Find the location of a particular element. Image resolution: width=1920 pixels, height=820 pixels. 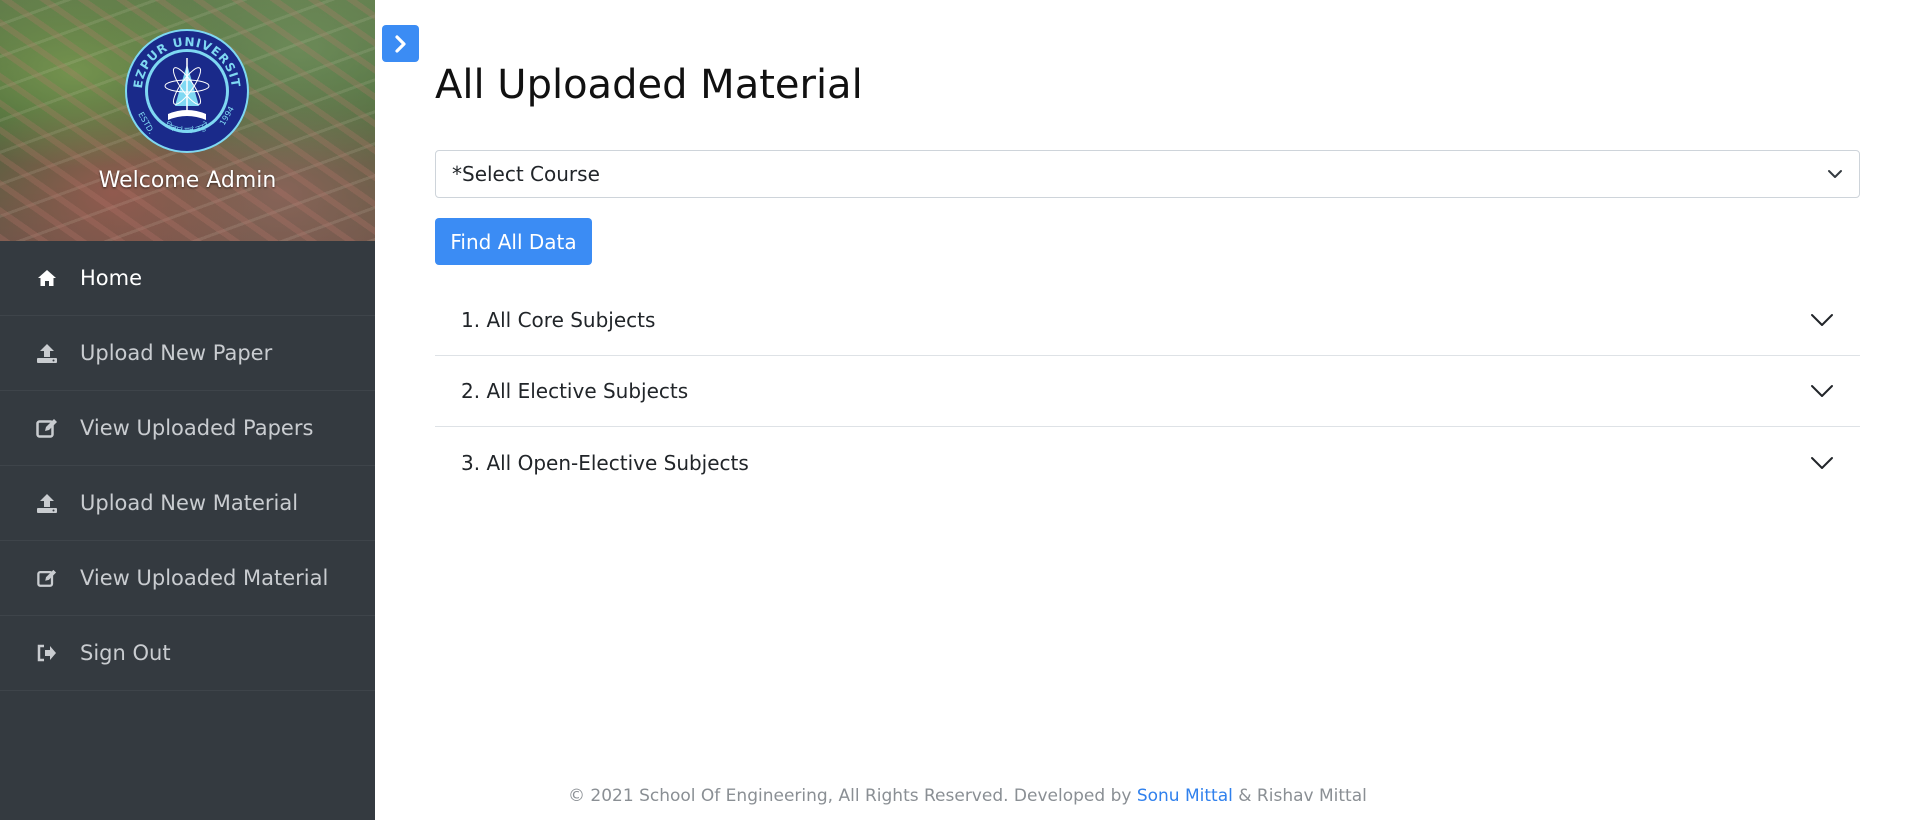

accordion-item-elective-subjects: 2. All Elective Subjects is located at coordinates (1147, 391).